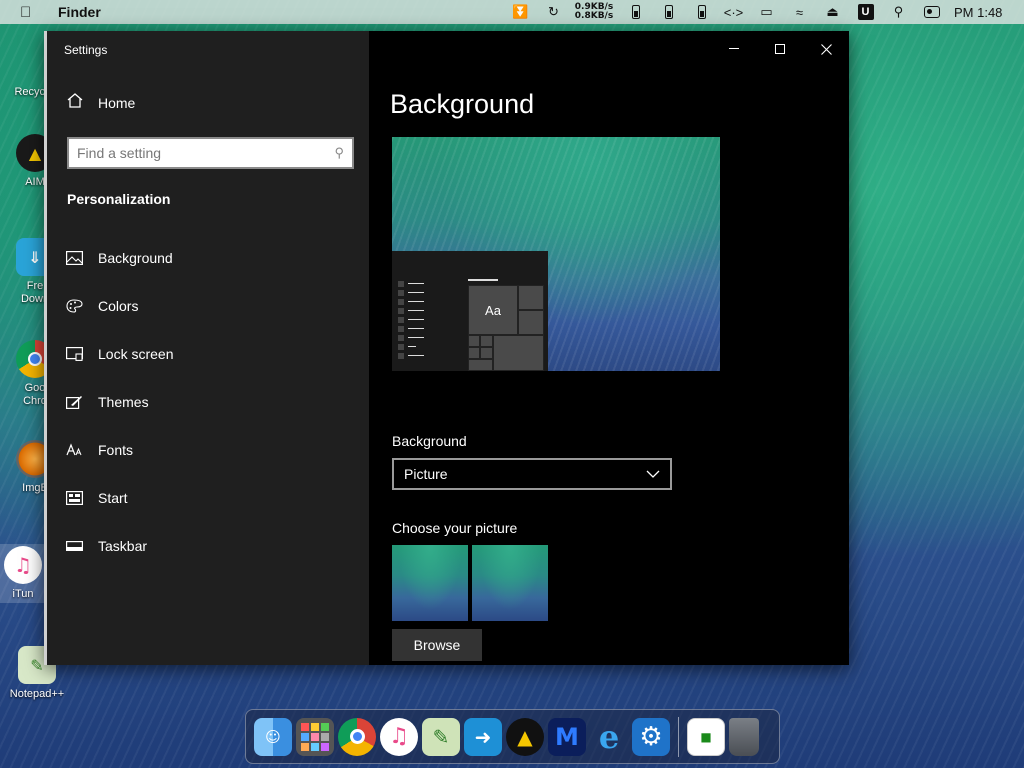 The width and height of the screenshot is (1024, 768). I want to click on control-center-icon, so click(931, 12).